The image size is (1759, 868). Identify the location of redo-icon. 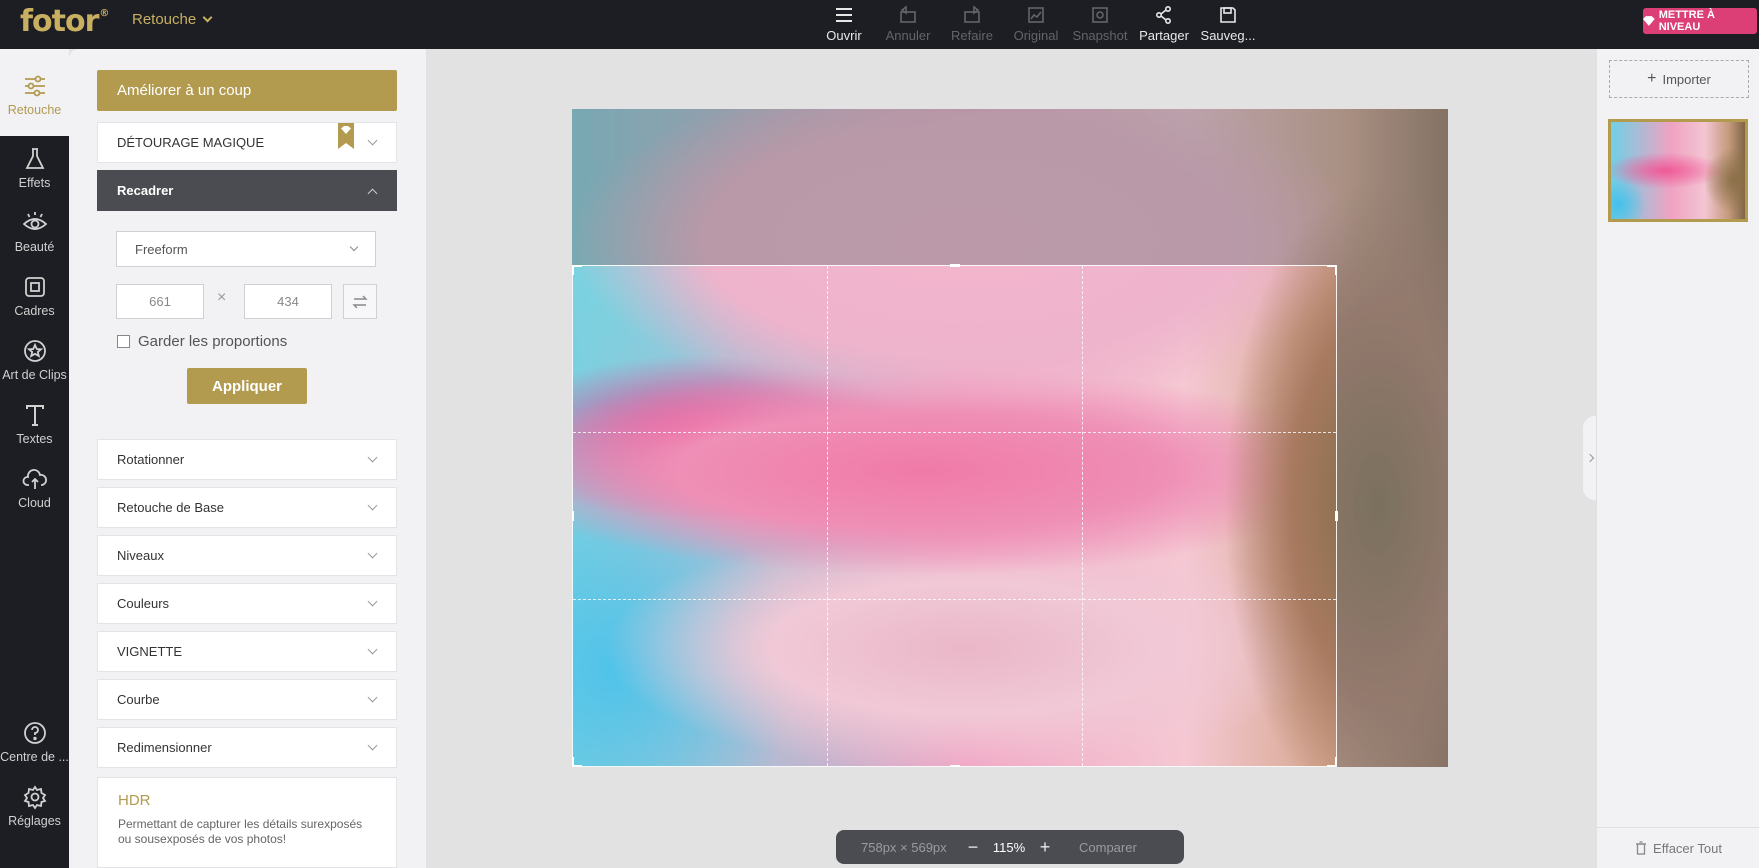
(972, 14).